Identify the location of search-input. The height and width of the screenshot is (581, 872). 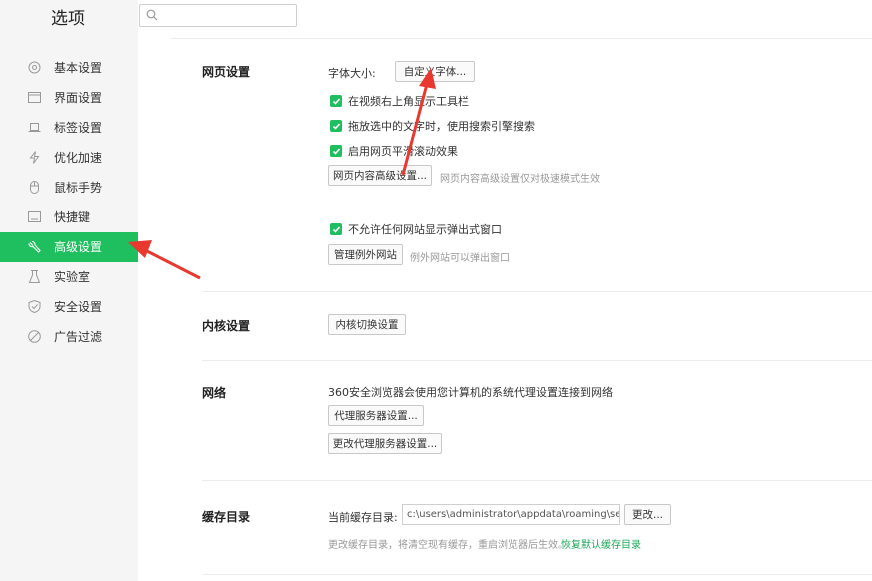
(227, 15).